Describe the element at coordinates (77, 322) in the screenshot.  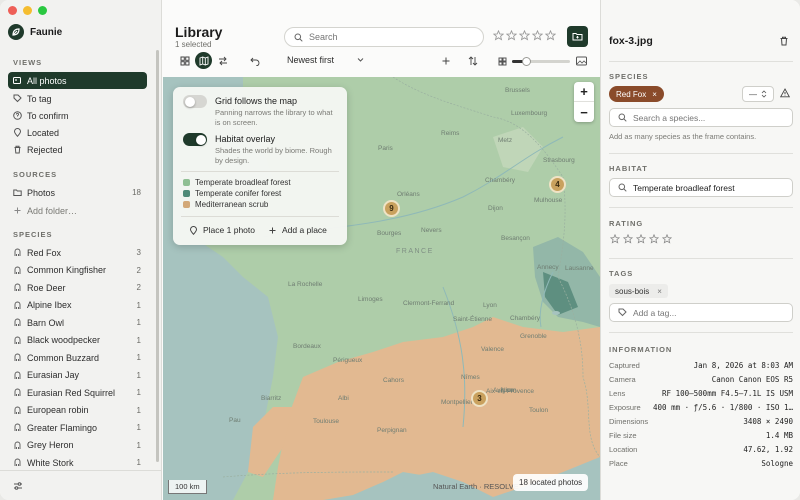
I see `sidebar-item-species: Barn Owl 1` at that location.